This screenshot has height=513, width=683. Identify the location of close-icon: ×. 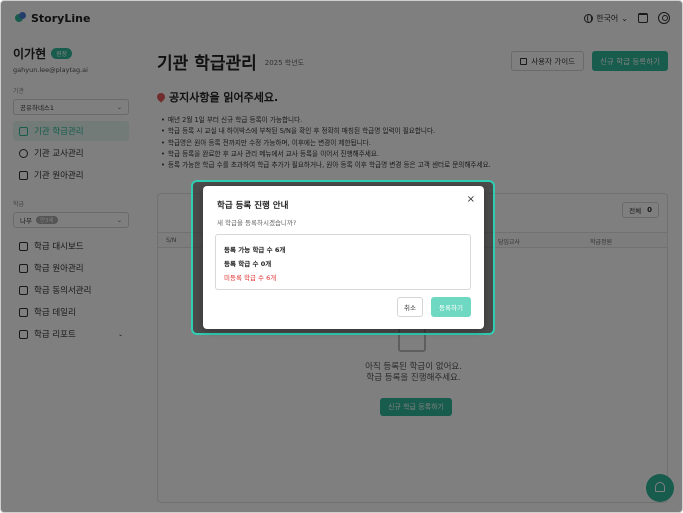
(471, 199).